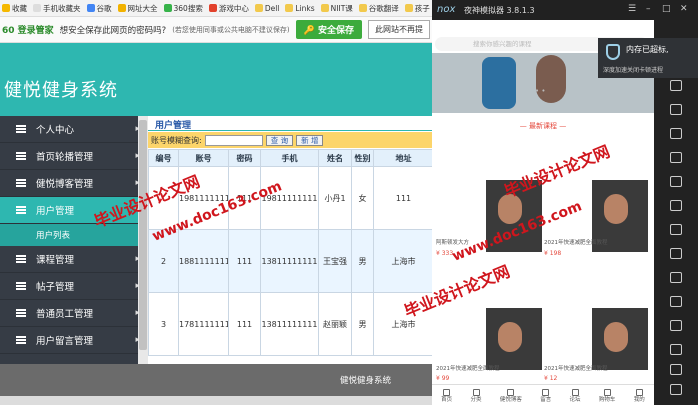 This screenshot has height=405, width=698. What do you see at coordinates (476, 392) in the screenshot?
I see `category-icon` at bounding box center [476, 392].